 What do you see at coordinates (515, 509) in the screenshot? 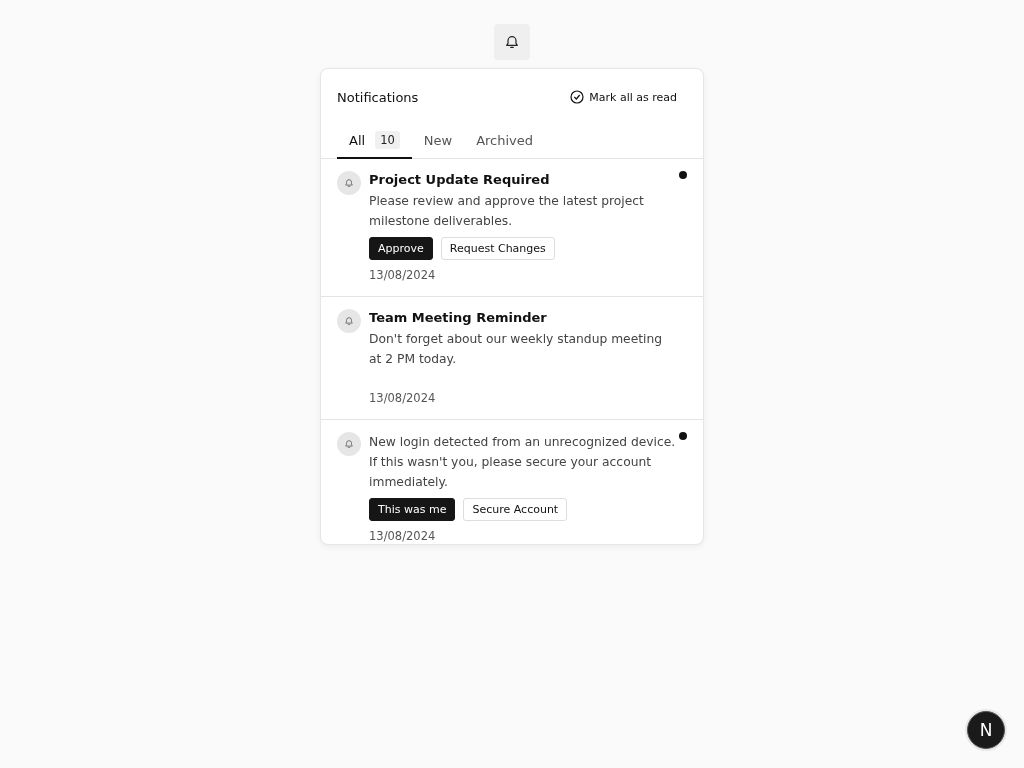
I see `secondary-action-button: Secure Account` at bounding box center [515, 509].